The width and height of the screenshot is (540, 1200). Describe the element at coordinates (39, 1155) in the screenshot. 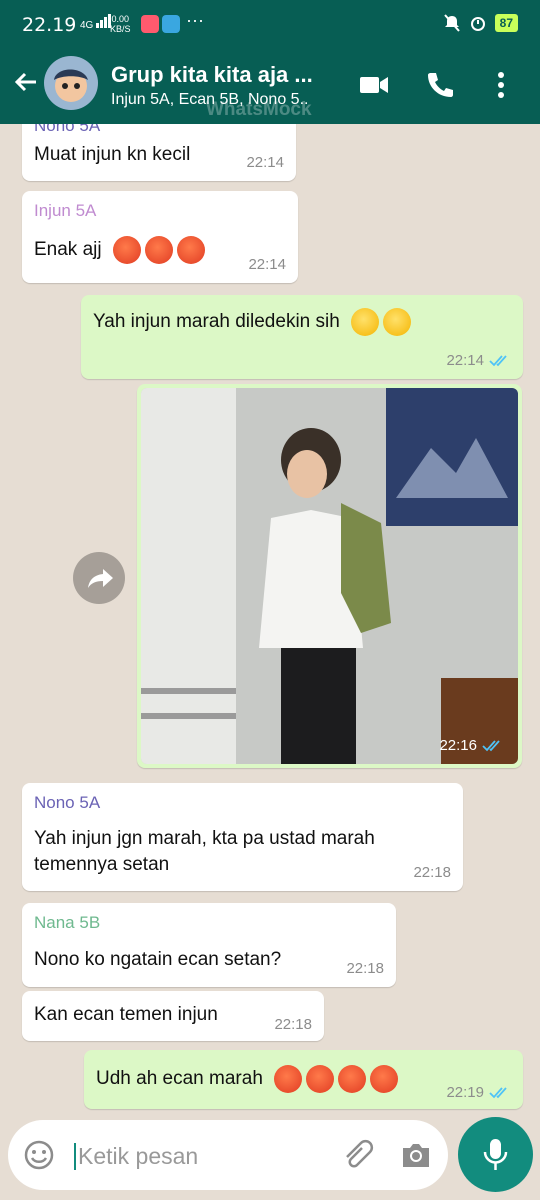

I see `emoji-icon` at that location.